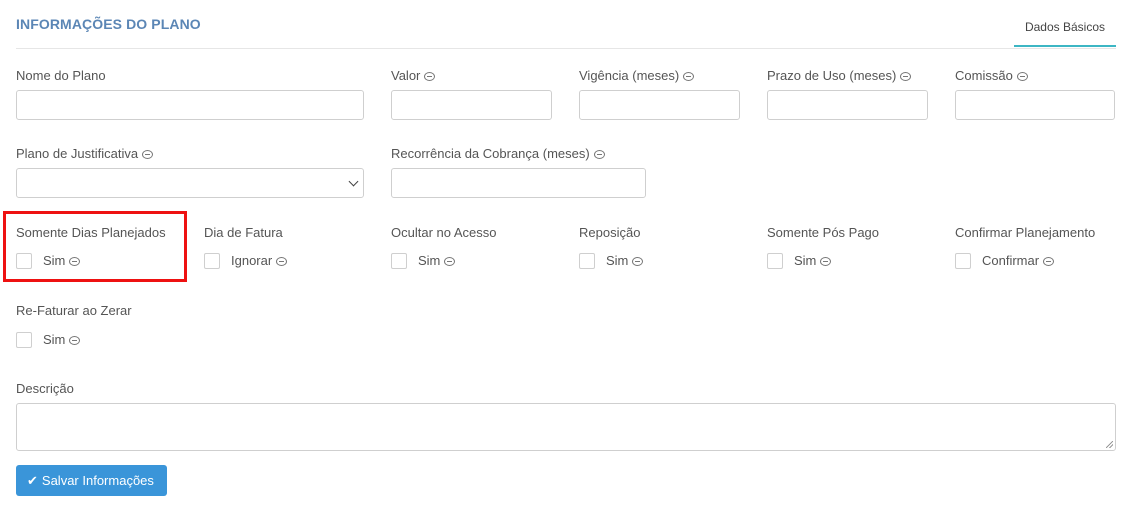  What do you see at coordinates (566, 48) in the screenshot?
I see `header-divider` at bounding box center [566, 48].